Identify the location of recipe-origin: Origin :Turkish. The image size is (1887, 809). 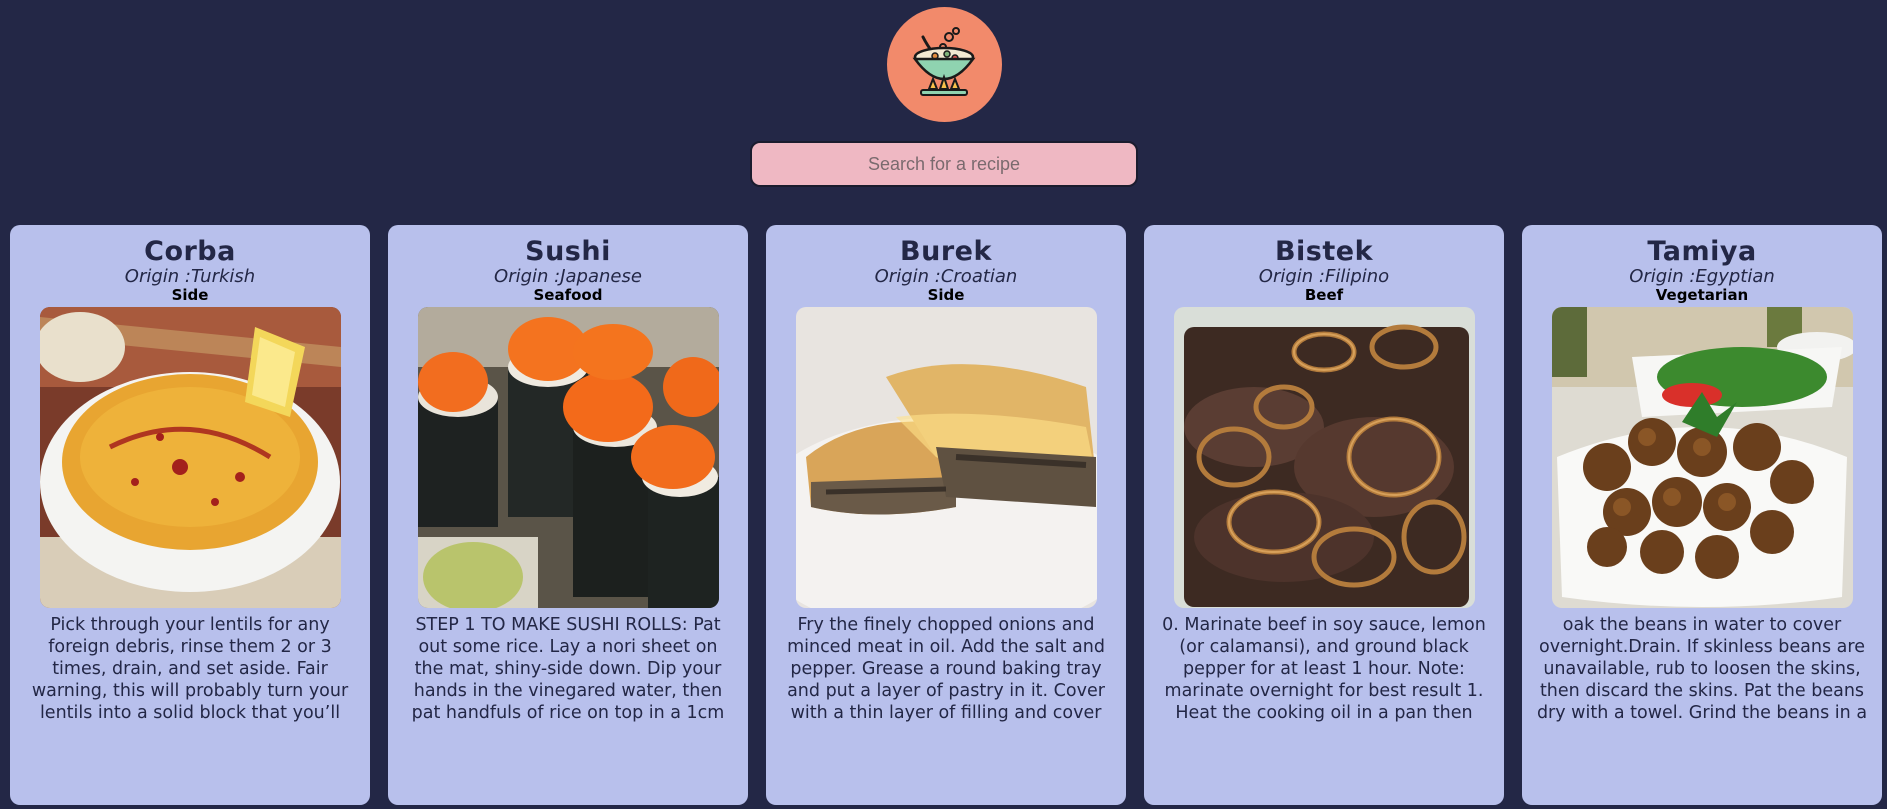
(190, 276).